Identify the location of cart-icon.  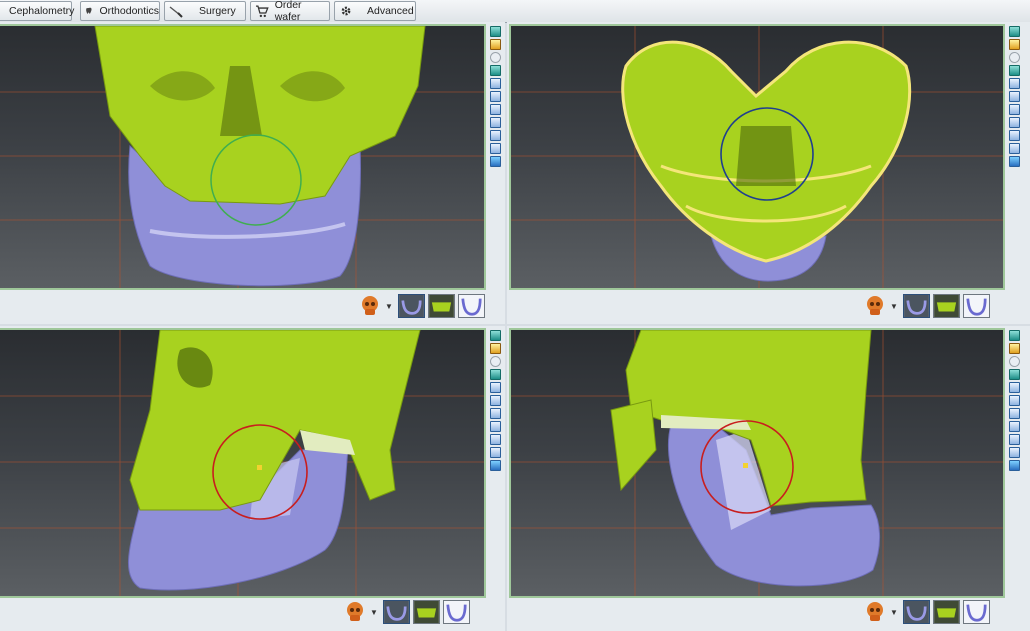
(262, 11).